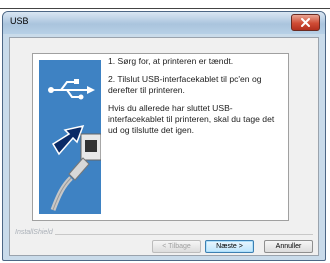  What do you see at coordinates (171, 61) in the screenshot?
I see `instruction-step-1: 1. Sørg for, at printeren er tændt.` at bounding box center [171, 61].